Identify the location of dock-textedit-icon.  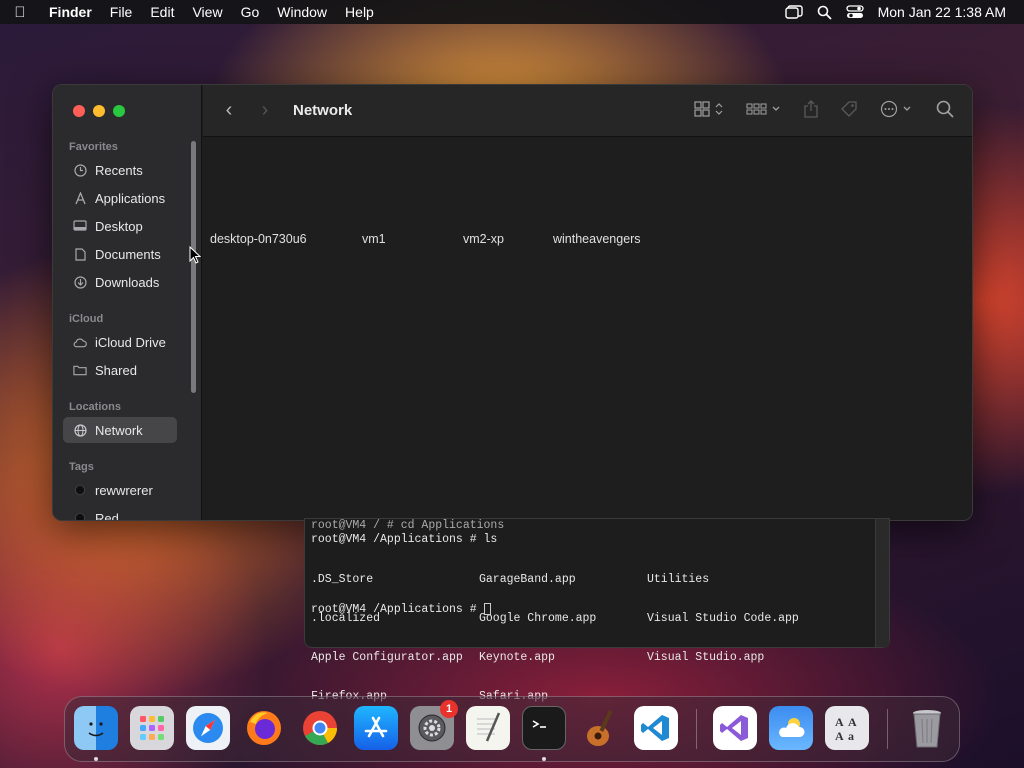
(488, 728).